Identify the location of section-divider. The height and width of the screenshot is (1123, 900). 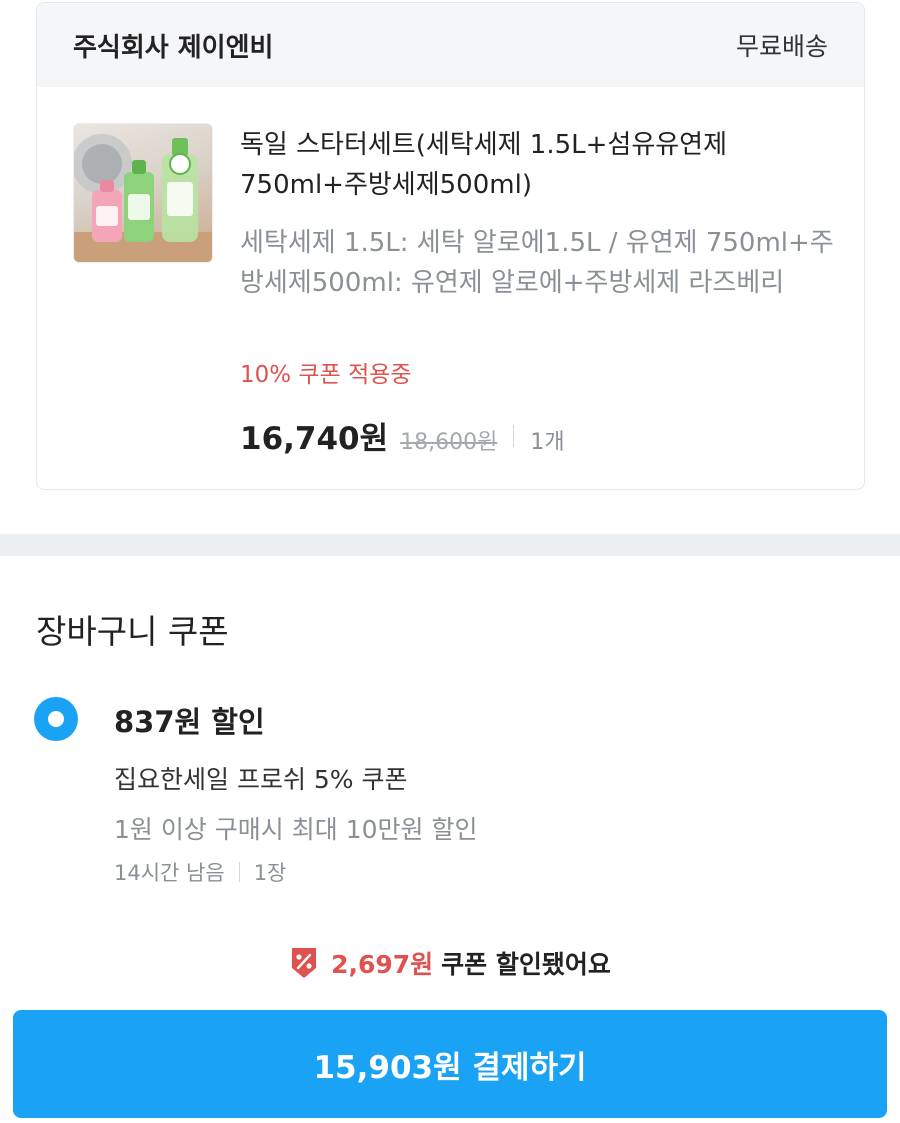
(450, 545).